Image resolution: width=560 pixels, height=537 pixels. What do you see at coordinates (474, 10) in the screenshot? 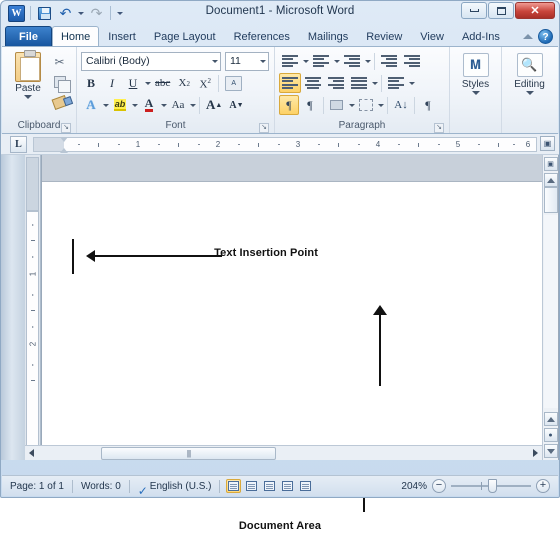
I see `minimize-button` at bounding box center [474, 10].